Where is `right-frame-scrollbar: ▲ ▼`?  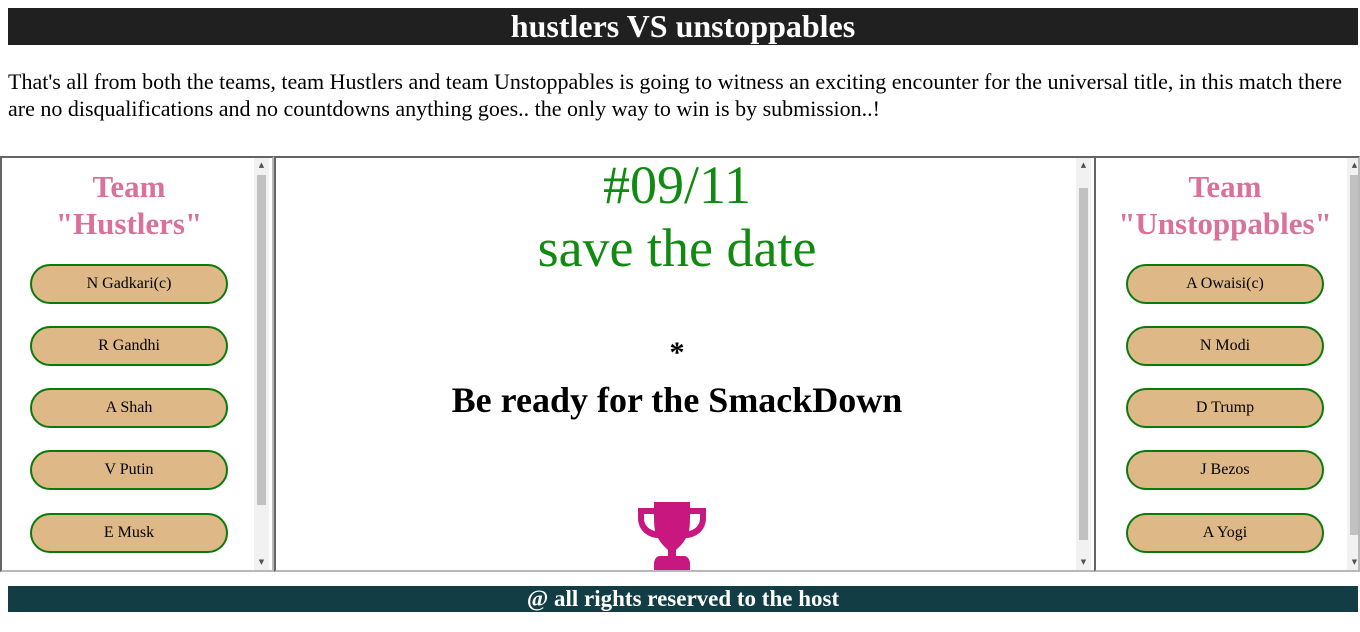 right-frame-scrollbar: ▲ ▼ is located at coordinates (1352, 364).